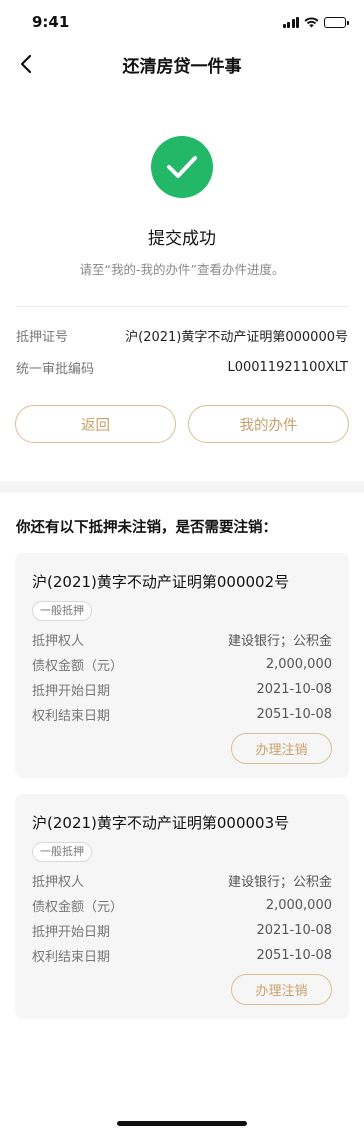 The width and height of the screenshot is (364, 1134). What do you see at coordinates (182, 239) in the screenshot?
I see `success-title: 提交成功` at bounding box center [182, 239].